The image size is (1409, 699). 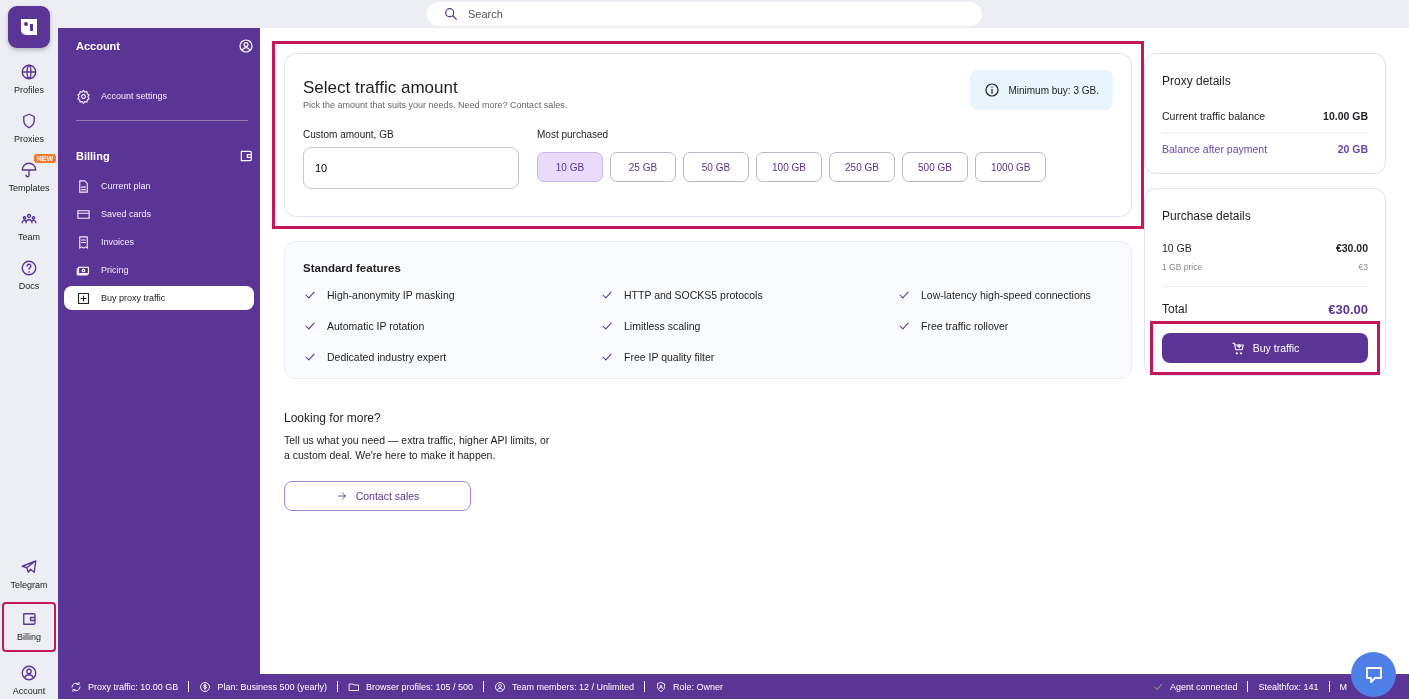 What do you see at coordinates (1288, 686) in the screenshot?
I see `status-text: Stealthfox: 141` at bounding box center [1288, 686].